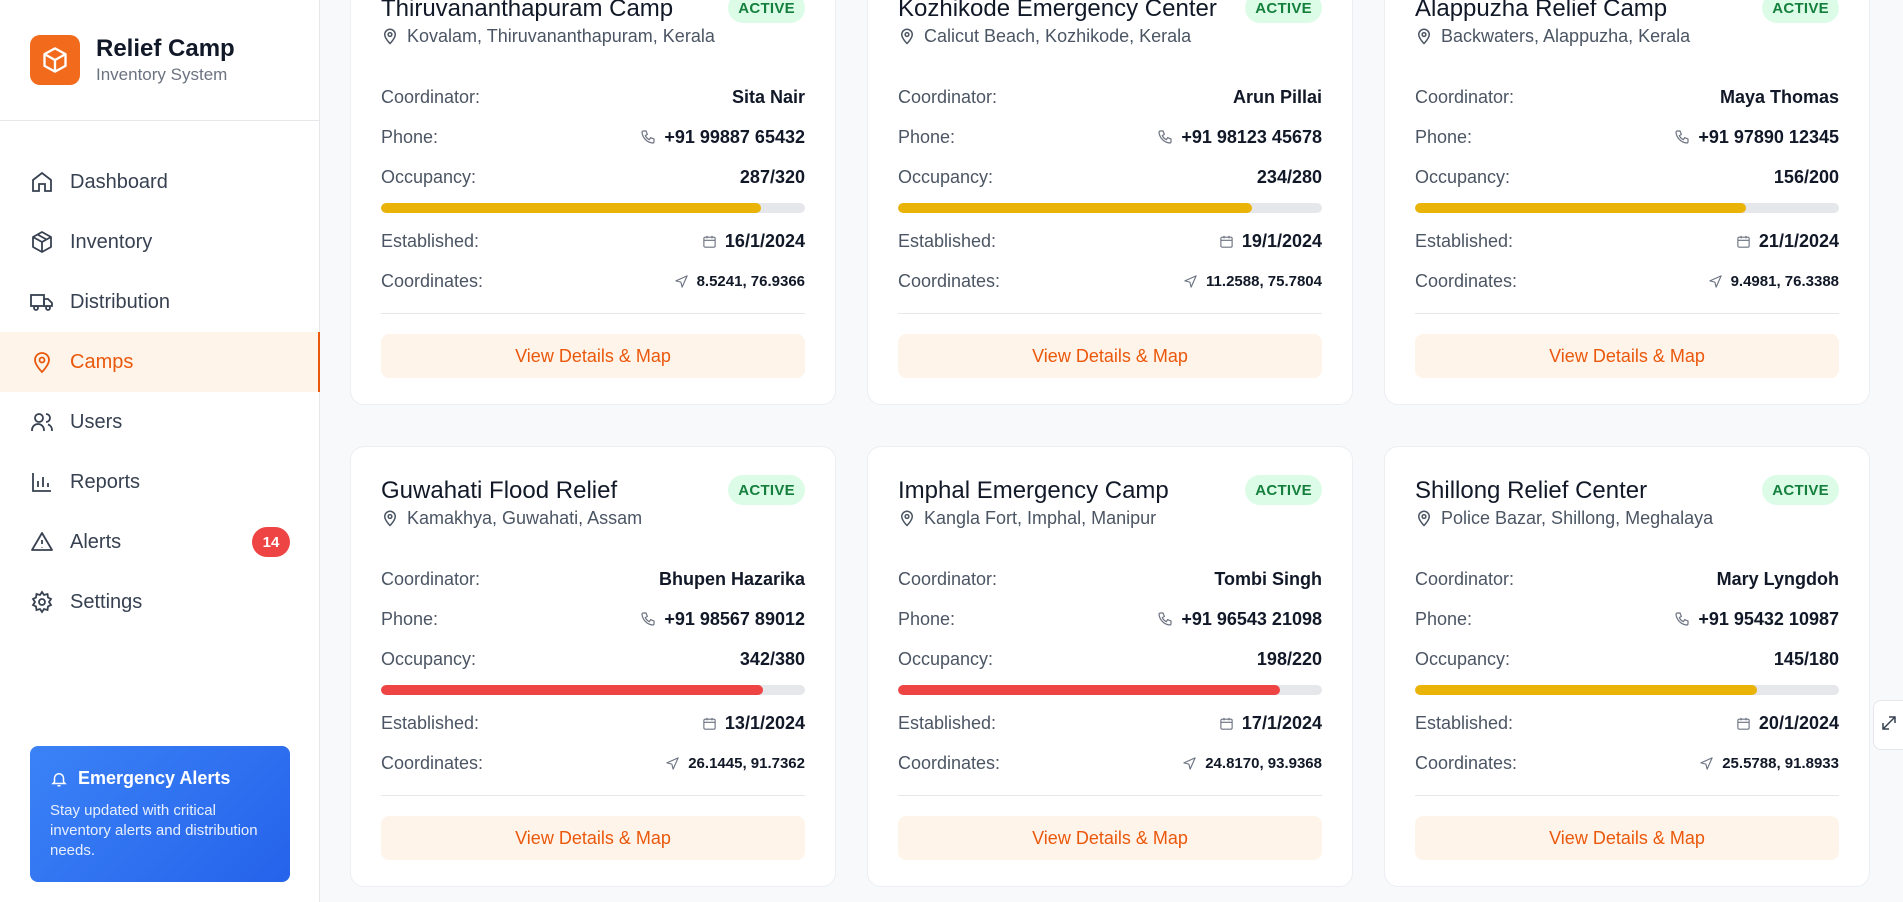 Image resolution: width=1903 pixels, height=902 pixels. I want to click on coordinator-value: Sita Nair, so click(768, 96).